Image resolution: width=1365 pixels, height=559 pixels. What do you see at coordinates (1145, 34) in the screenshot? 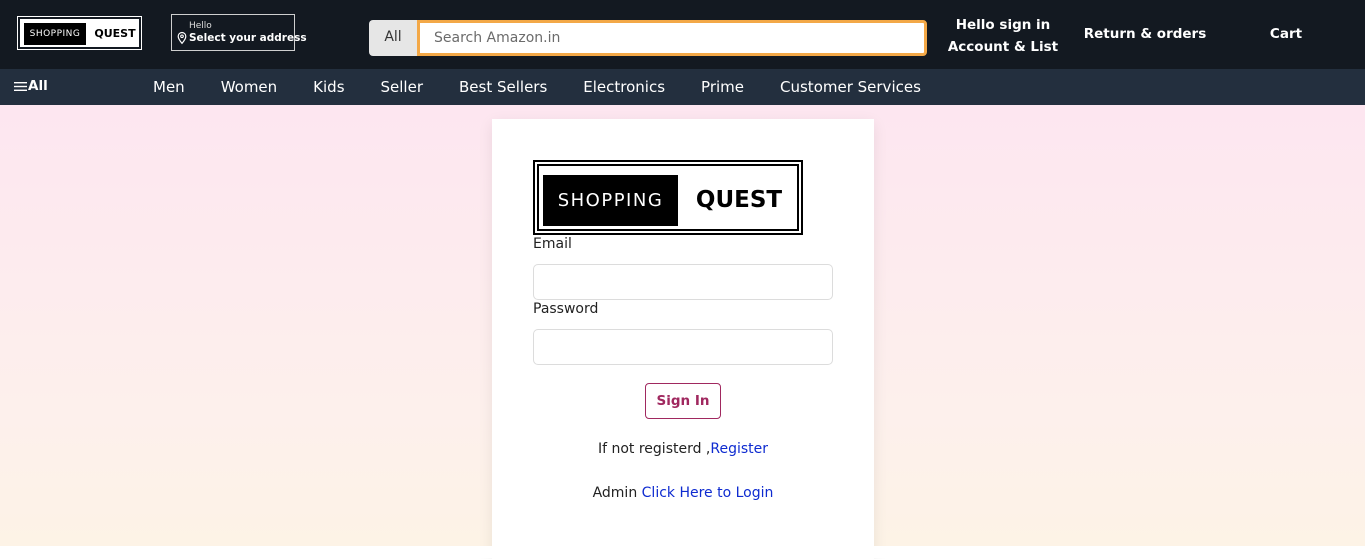
I see `returns-orders-link: Return & orders` at bounding box center [1145, 34].